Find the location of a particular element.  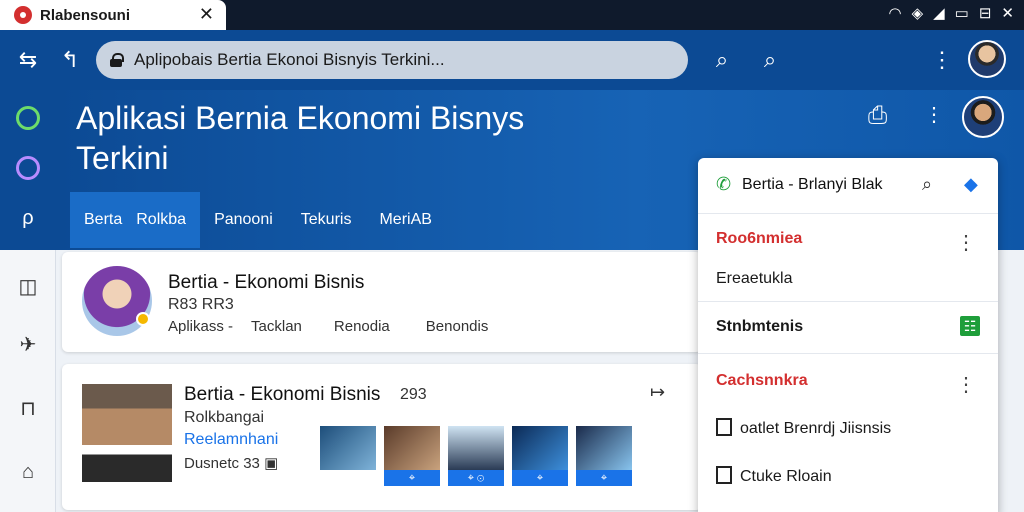

bookmark-icon is located at coordinates (724, 475).